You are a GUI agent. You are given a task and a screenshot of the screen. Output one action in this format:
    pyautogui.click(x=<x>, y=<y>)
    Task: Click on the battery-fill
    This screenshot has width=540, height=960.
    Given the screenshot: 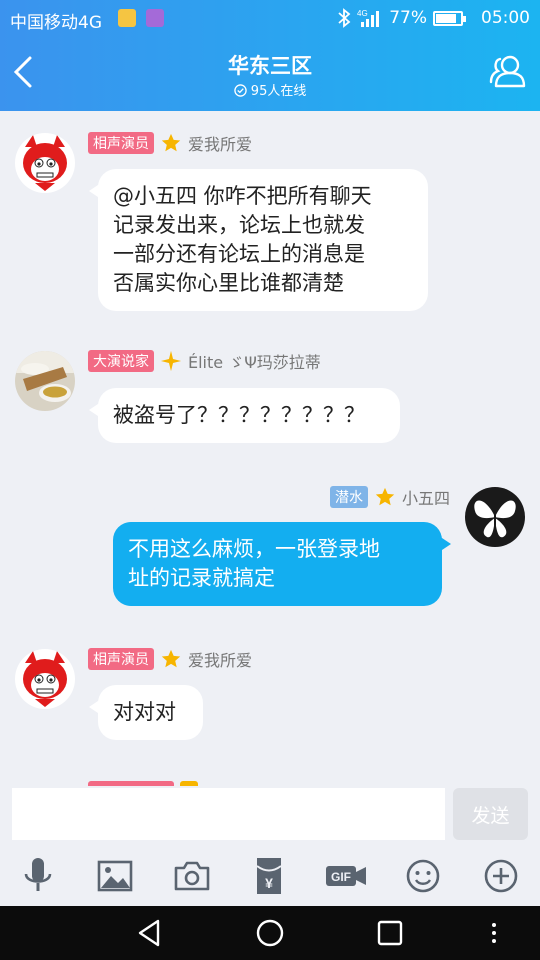 What is the action you would take?
    pyautogui.click(x=446, y=18)
    